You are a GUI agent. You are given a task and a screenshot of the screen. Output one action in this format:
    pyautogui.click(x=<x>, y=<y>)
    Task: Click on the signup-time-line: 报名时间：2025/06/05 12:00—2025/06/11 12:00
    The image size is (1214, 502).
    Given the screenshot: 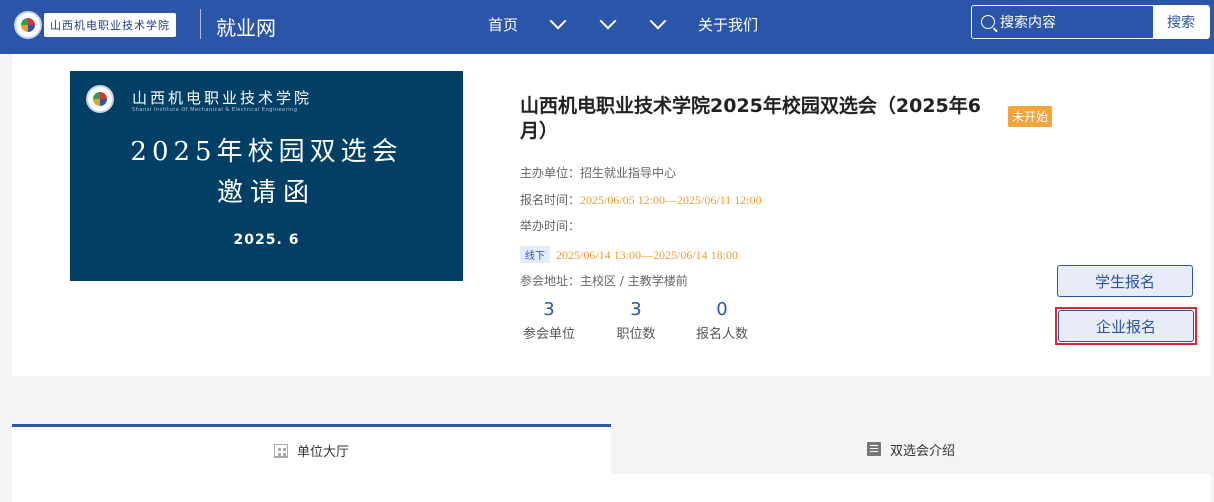 What is the action you would take?
    pyautogui.click(x=641, y=199)
    